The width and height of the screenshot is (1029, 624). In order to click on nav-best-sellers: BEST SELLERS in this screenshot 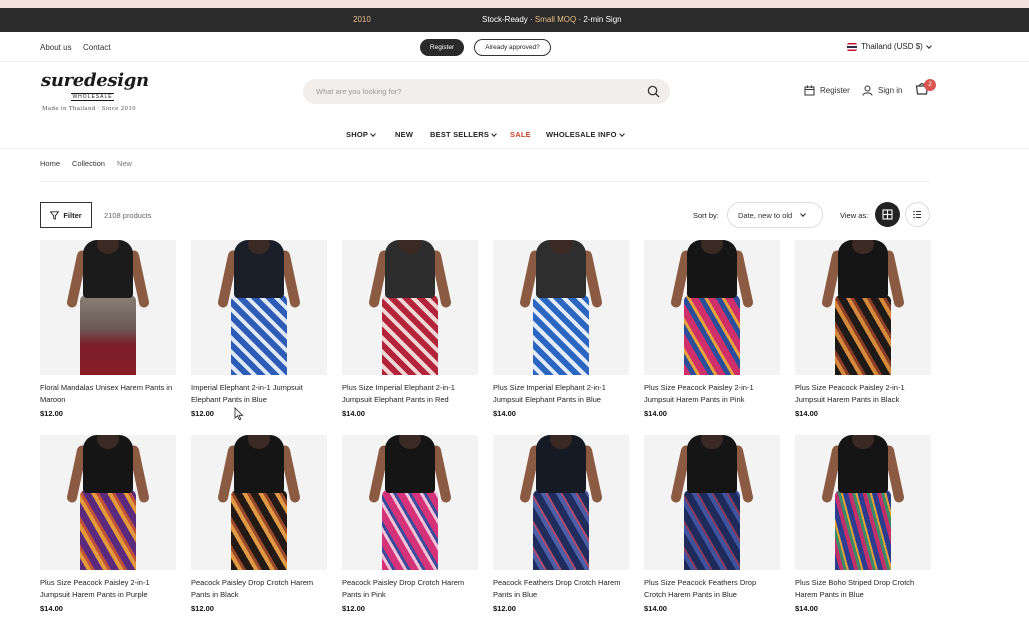, I will do `click(463, 134)`.